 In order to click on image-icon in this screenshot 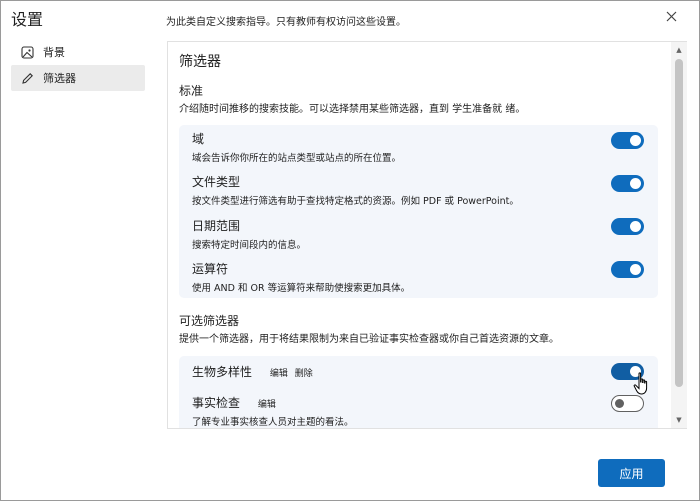, I will do `click(27, 52)`.